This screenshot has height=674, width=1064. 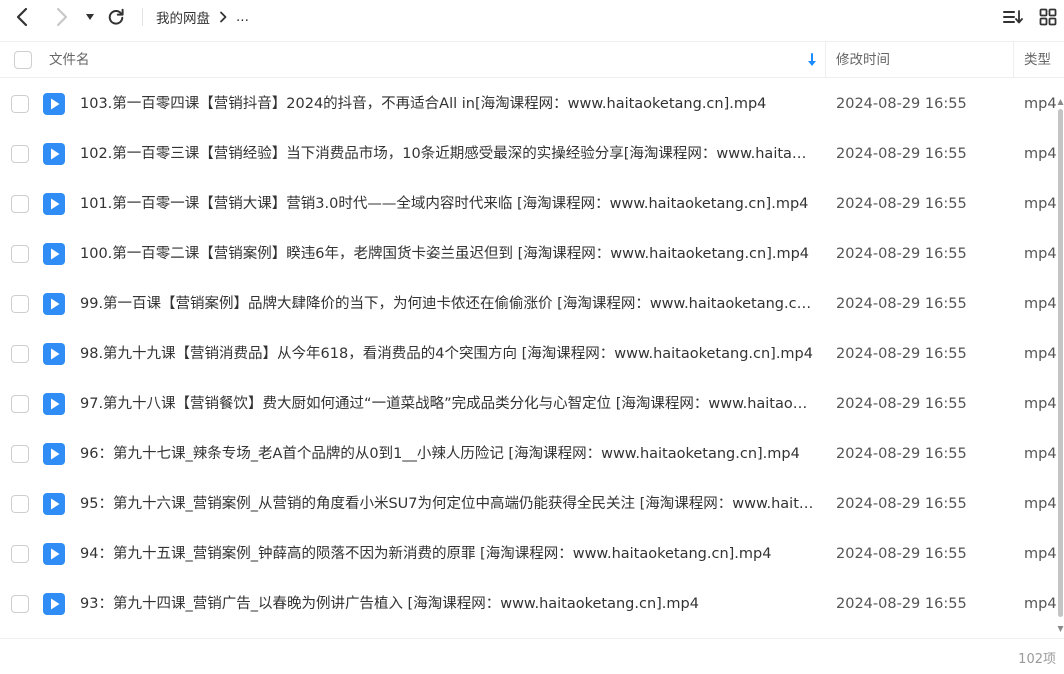 I want to click on column-header-type: 类型, so click(x=1037, y=60).